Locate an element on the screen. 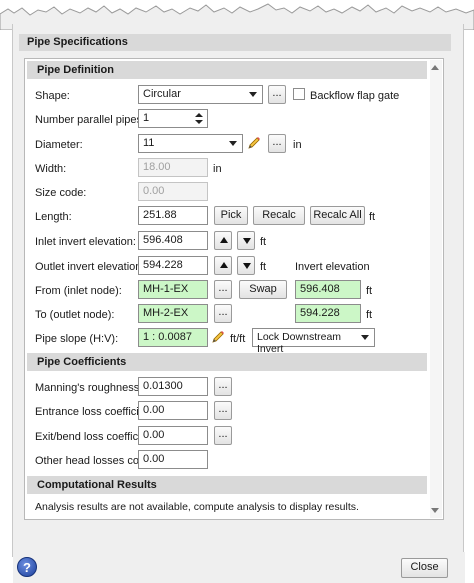  length-unit: ft is located at coordinates (372, 217).